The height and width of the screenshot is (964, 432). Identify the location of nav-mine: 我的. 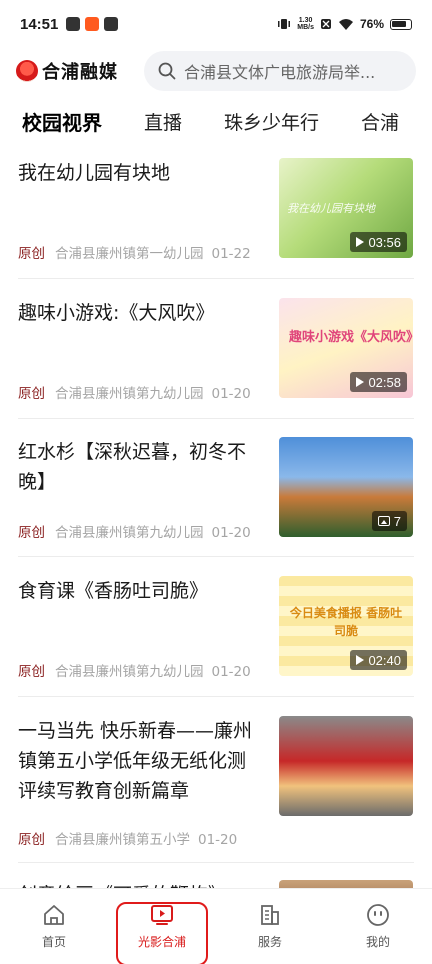
(378, 926).